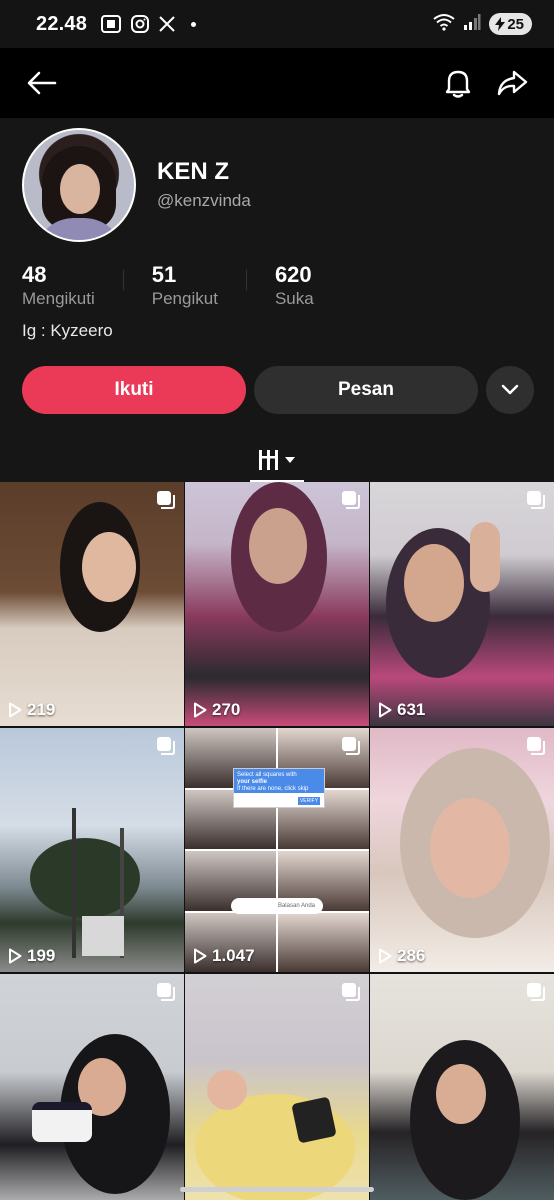 The height and width of the screenshot is (1200, 554). What do you see at coordinates (67, 330) in the screenshot?
I see `profile-bio: Ig : Kyzeero` at bounding box center [67, 330].